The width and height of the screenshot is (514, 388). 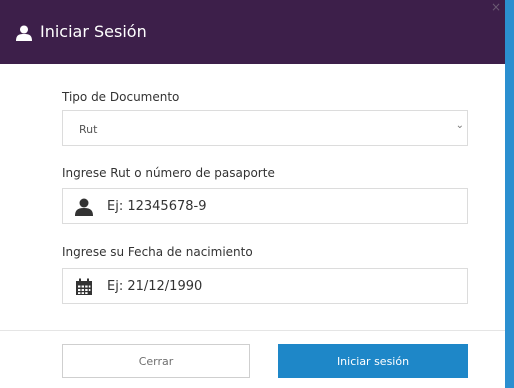 I want to click on rut-label: Ingrese Rut o número de pasaporte, so click(x=168, y=173).